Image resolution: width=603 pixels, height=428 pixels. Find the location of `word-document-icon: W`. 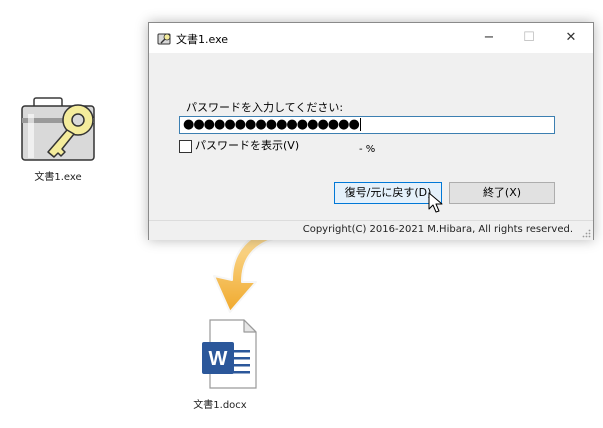

word-document-icon: W is located at coordinates (229, 354).